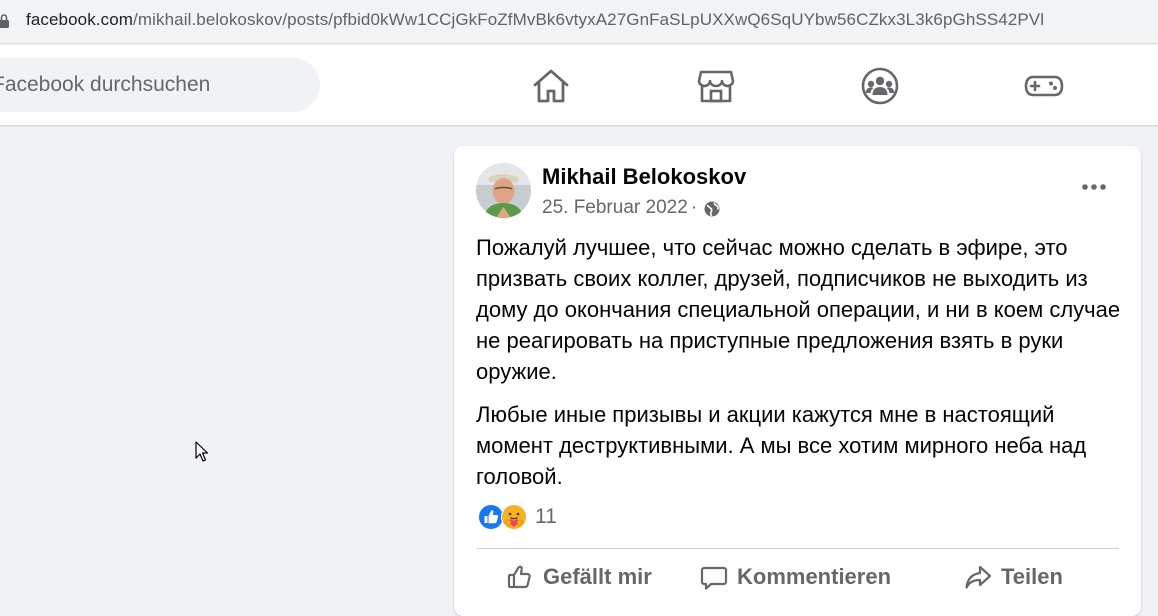 This screenshot has width=1158, height=616. Describe the element at coordinates (644, 177) in the screenshot. I see `post-author: Mikhail Belokoskov` at that location.